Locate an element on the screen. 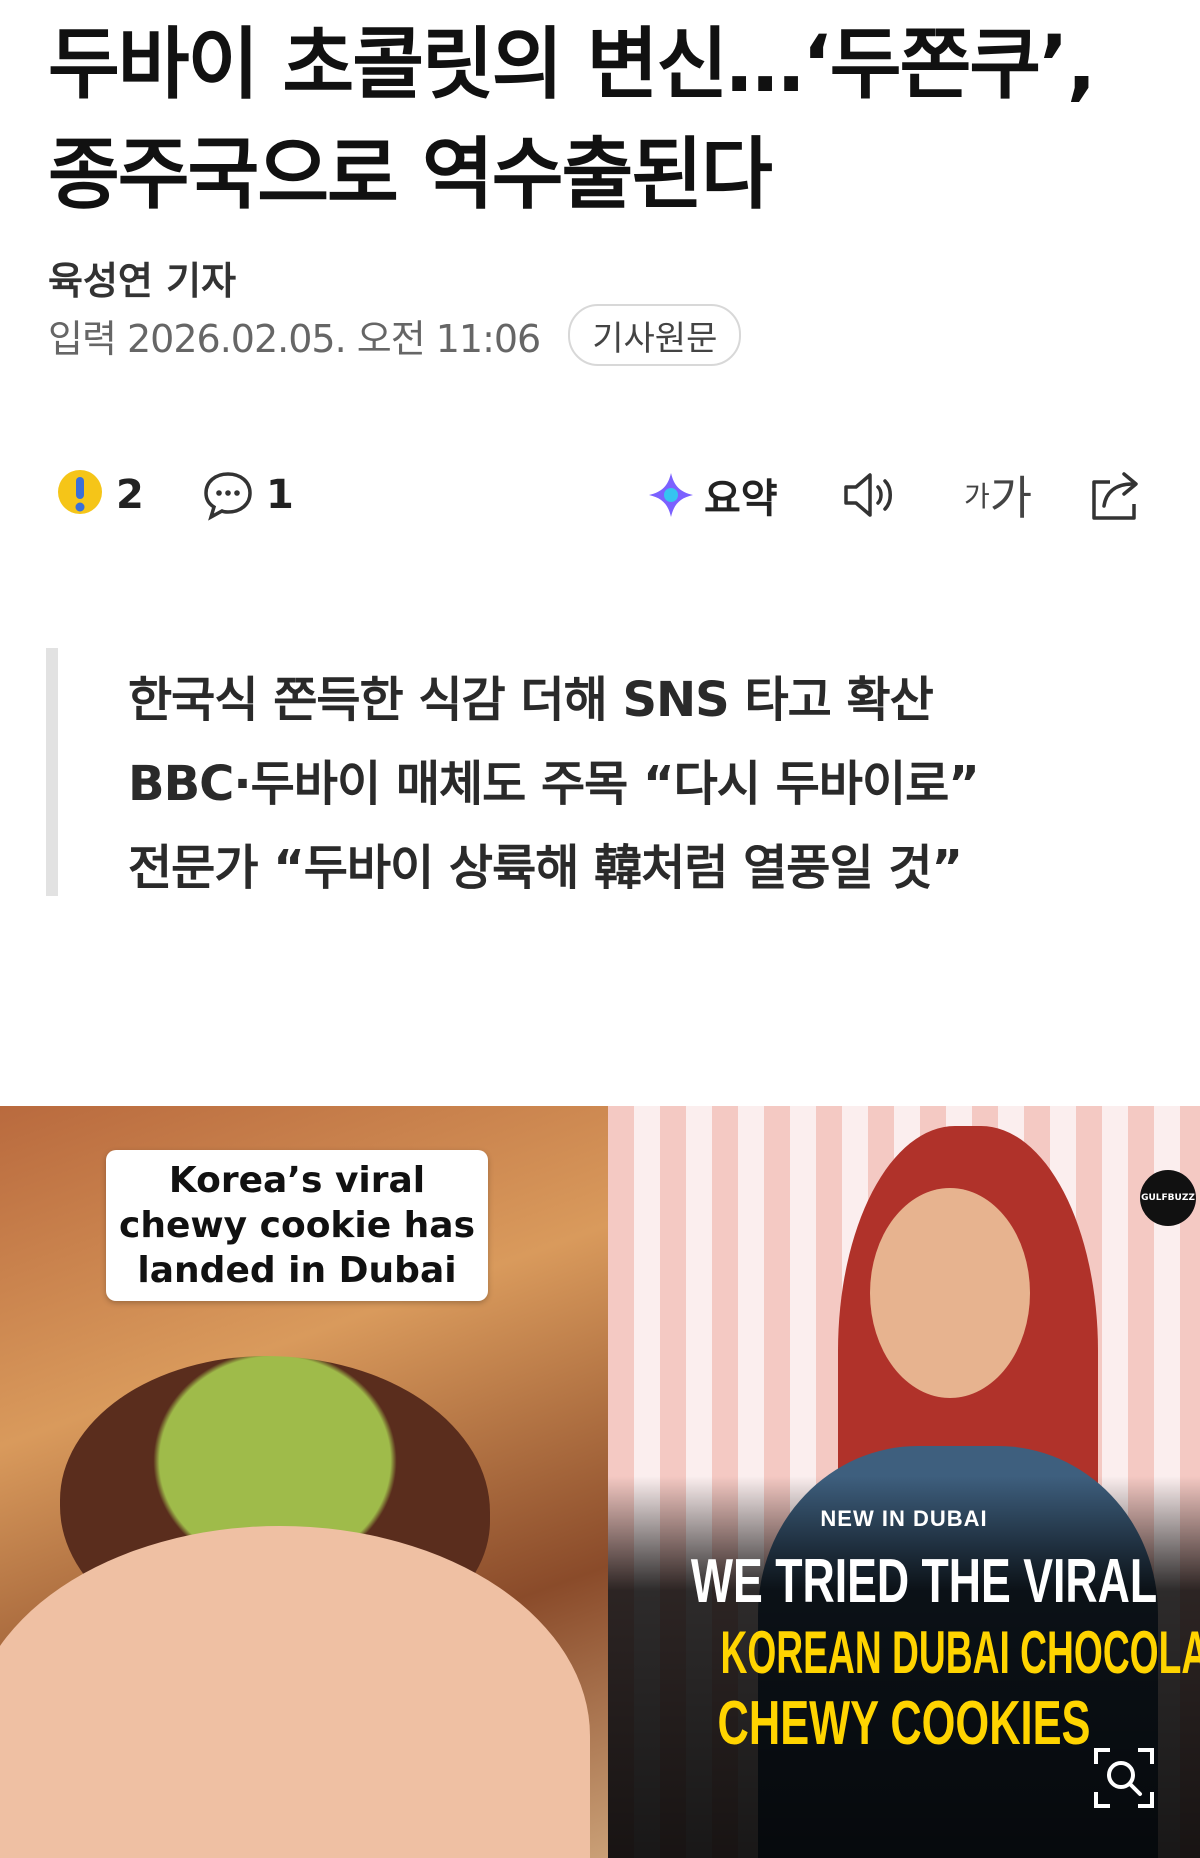 This screenshot has height=1858, width=1200. summary-button: 요약 is located at coordinates (712, 495).